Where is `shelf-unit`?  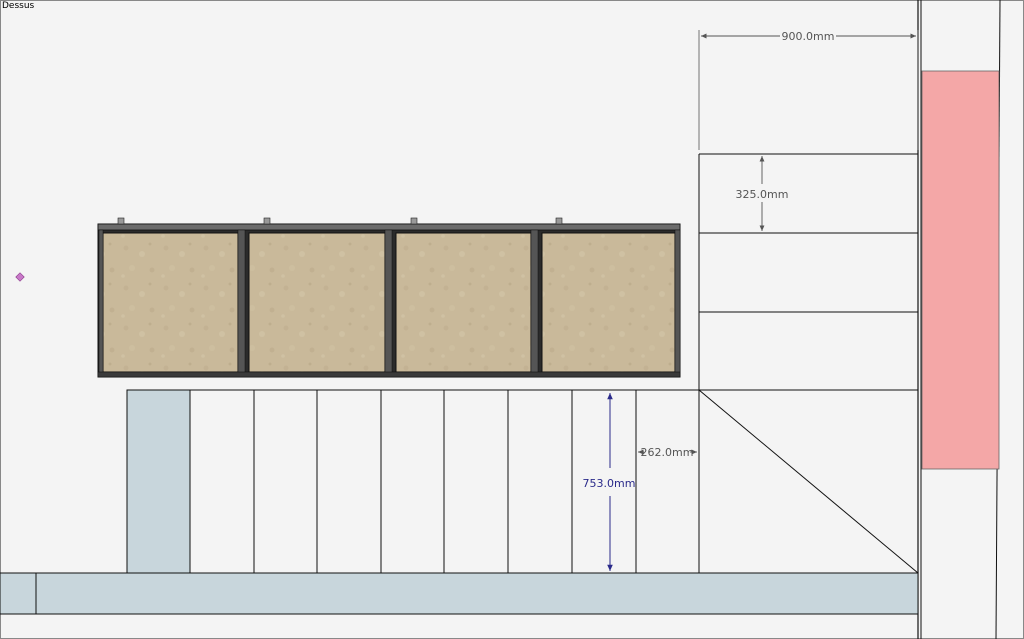
shelf-unit is located at coordinates (808, 363).